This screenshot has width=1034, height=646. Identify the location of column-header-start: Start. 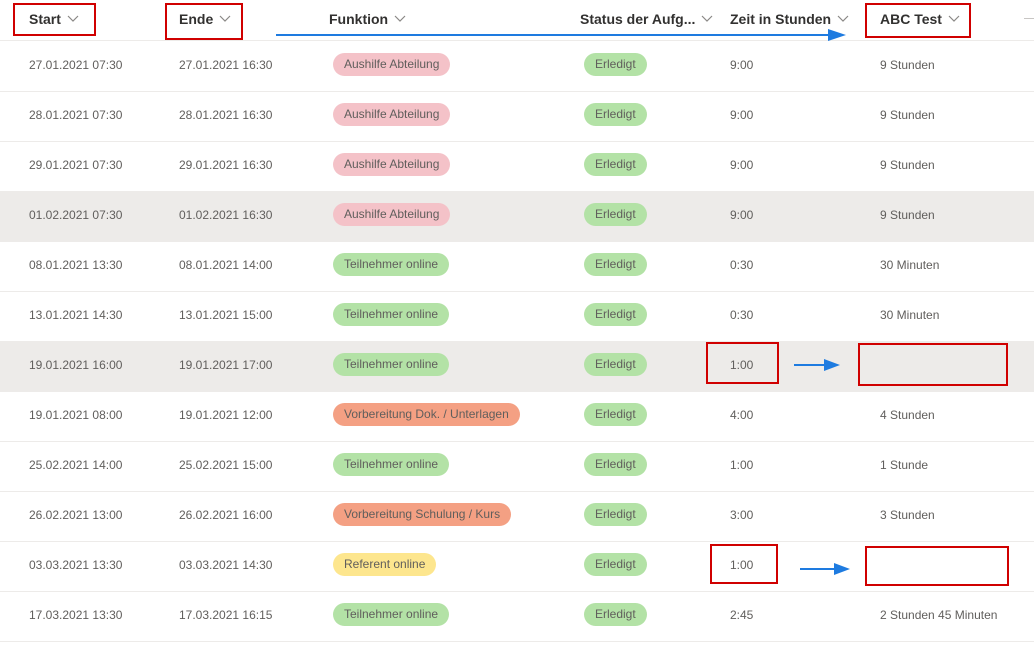
(54, 19).